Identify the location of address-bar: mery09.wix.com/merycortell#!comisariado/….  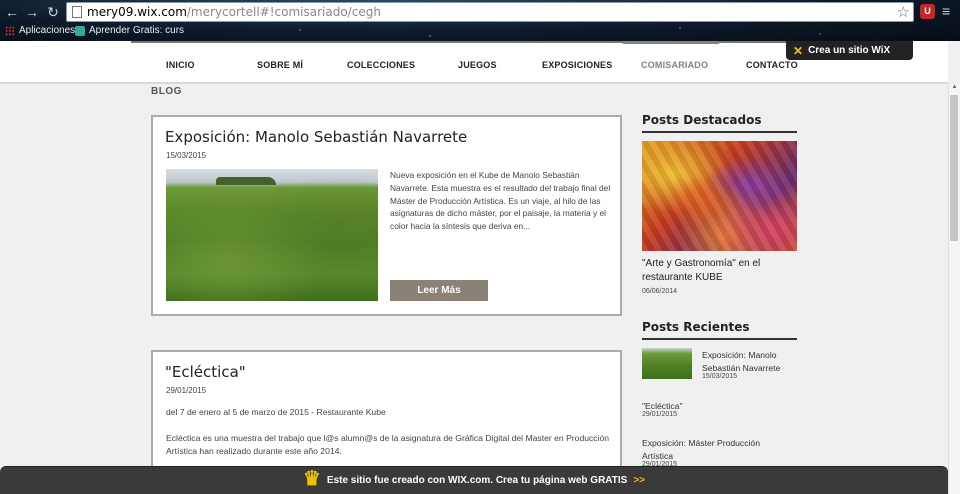
(490, 12).